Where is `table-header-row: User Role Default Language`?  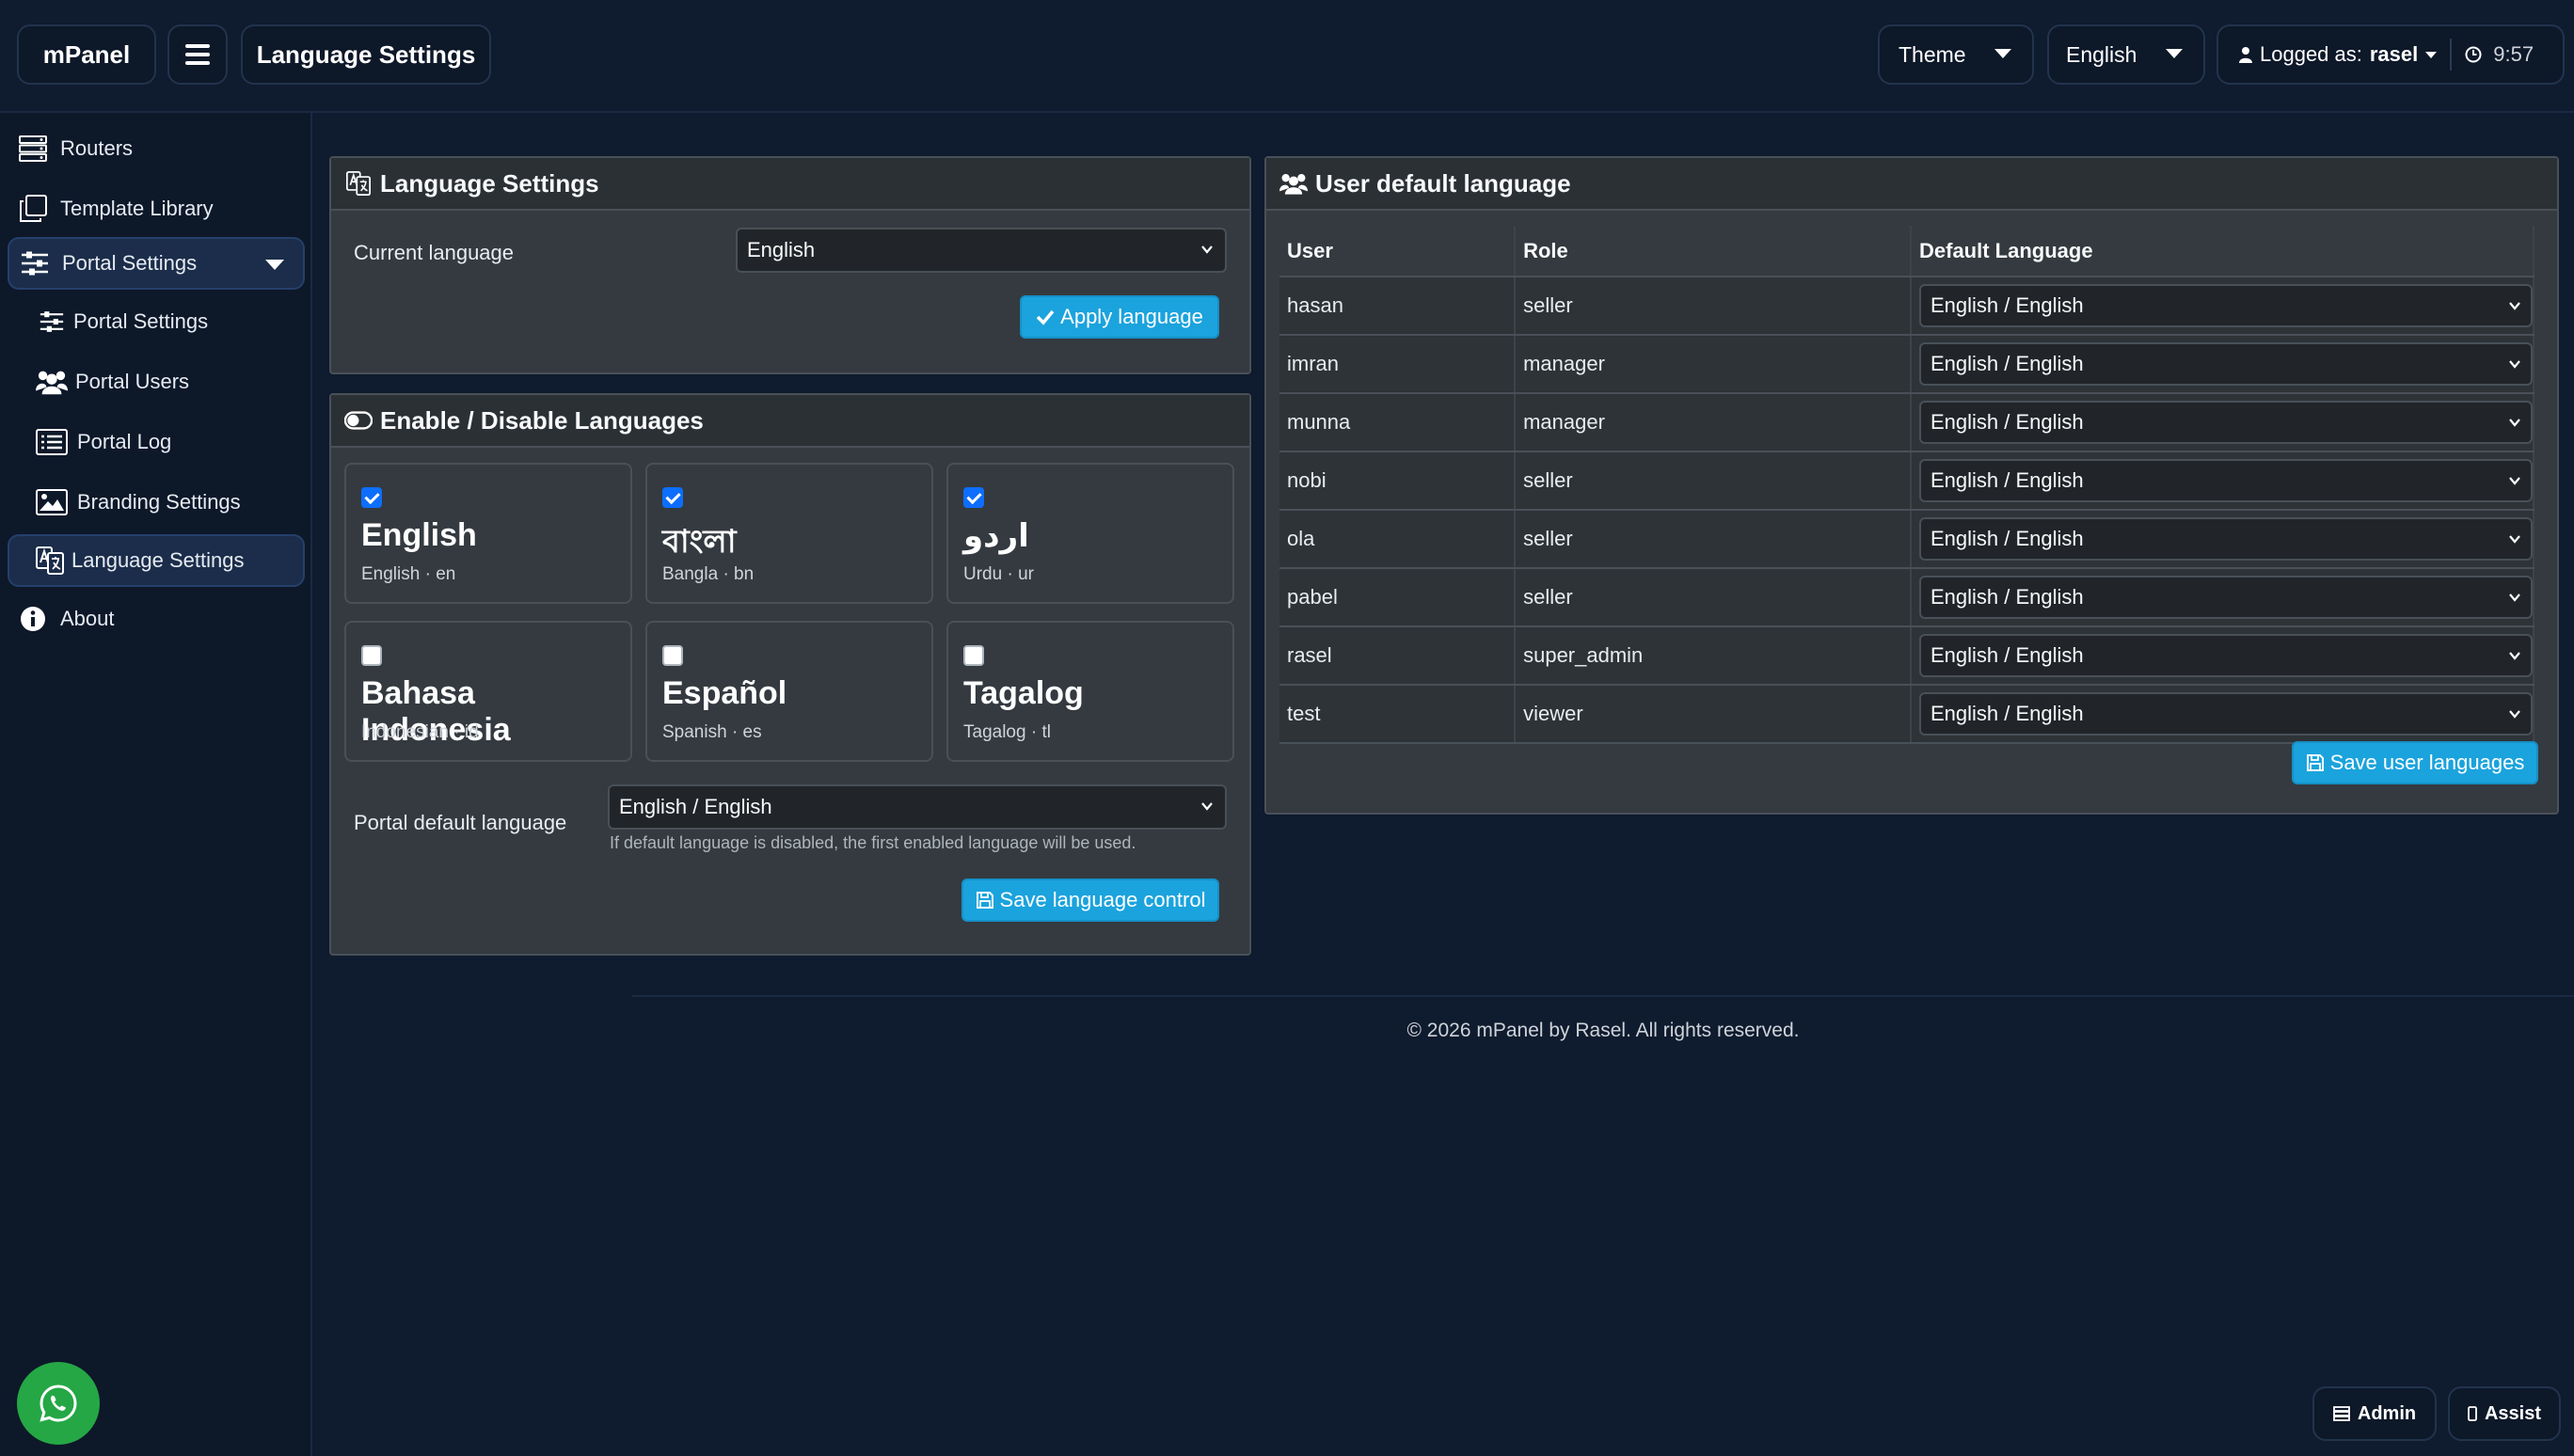 table-header-row: User Role Default Language is located at coordinates (1906, 251).